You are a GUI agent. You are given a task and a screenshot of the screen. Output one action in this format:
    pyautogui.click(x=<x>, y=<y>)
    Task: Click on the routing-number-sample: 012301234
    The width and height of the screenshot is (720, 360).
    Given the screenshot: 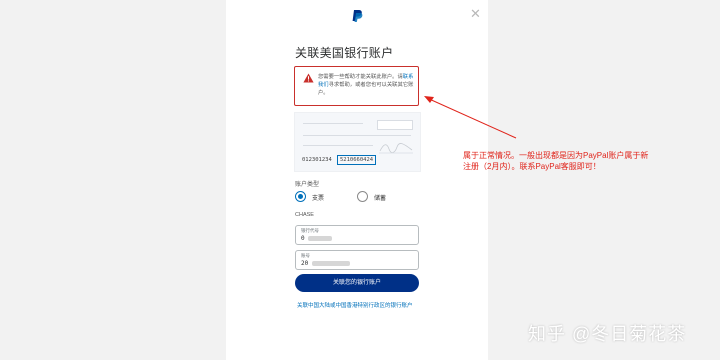 What is the action you would take?
    pyautogui.click(x=317, y=160)
    